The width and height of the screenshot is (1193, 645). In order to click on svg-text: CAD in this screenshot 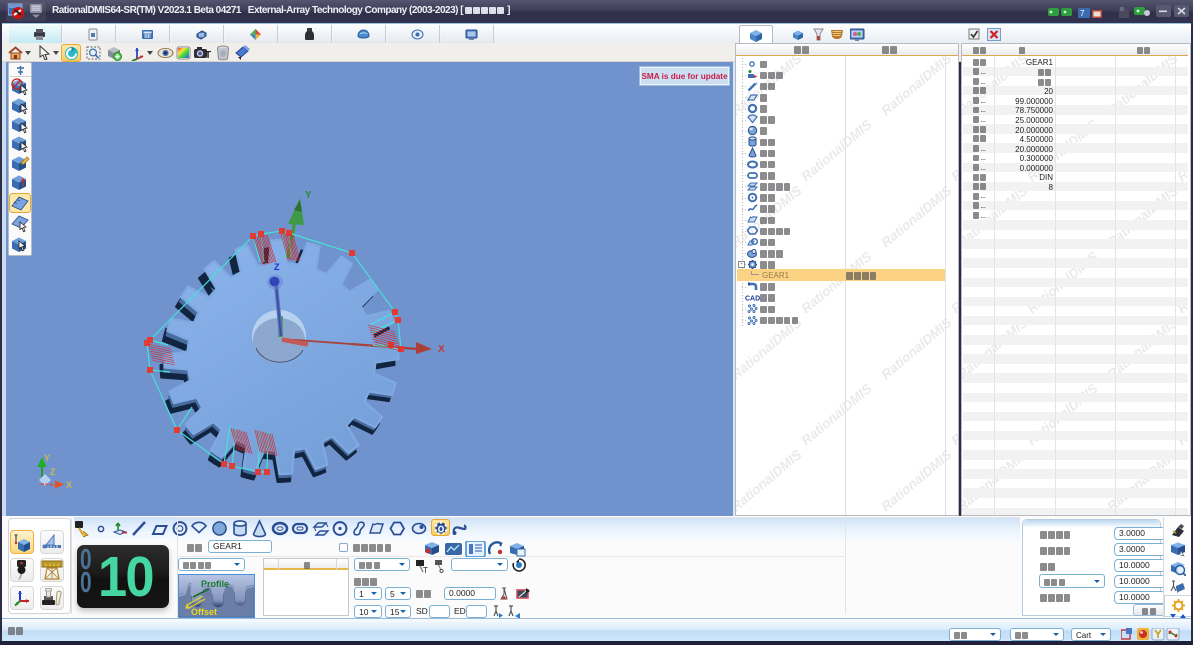, I will do `click(752, 299)`.